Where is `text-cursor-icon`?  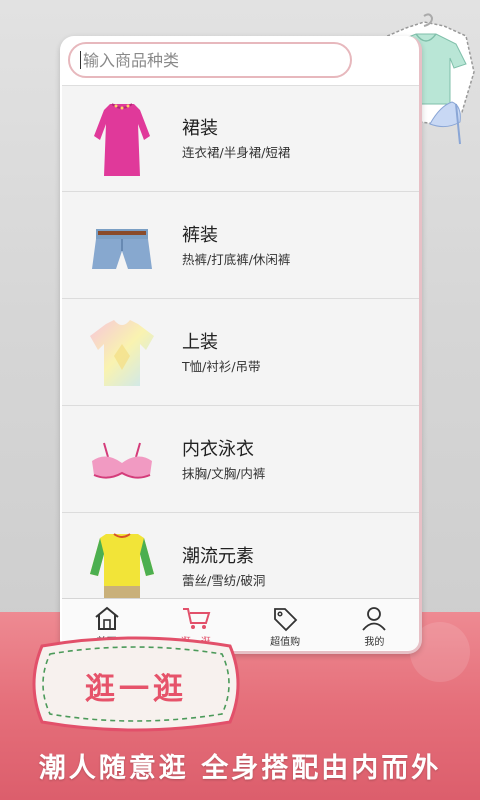
text-cursor-icon is located at coordinates (80, 60).